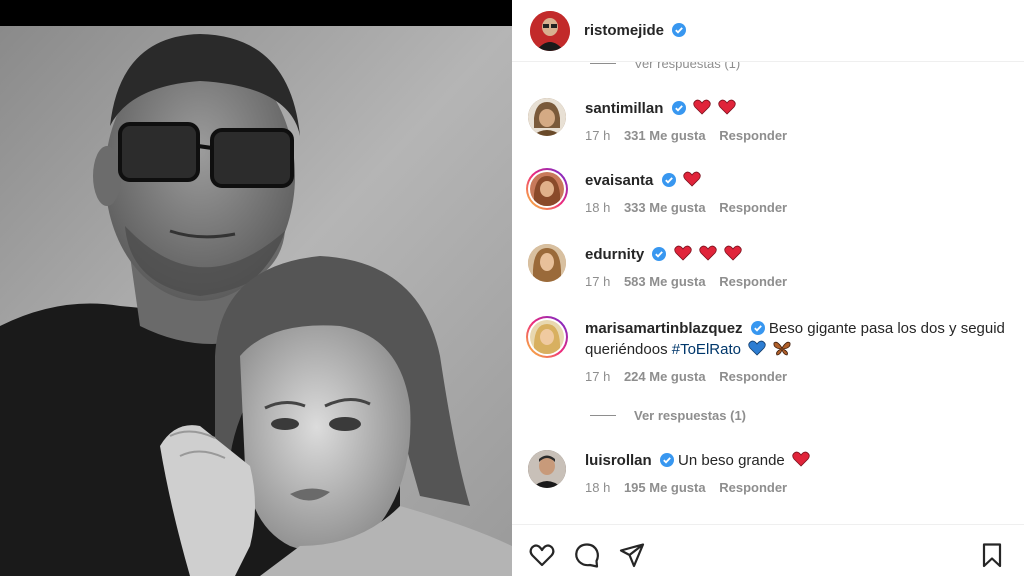 The height and width of the screenshot is (576, 1024). I want to click on comment-text-line: evaisanta, so click(800, 180).